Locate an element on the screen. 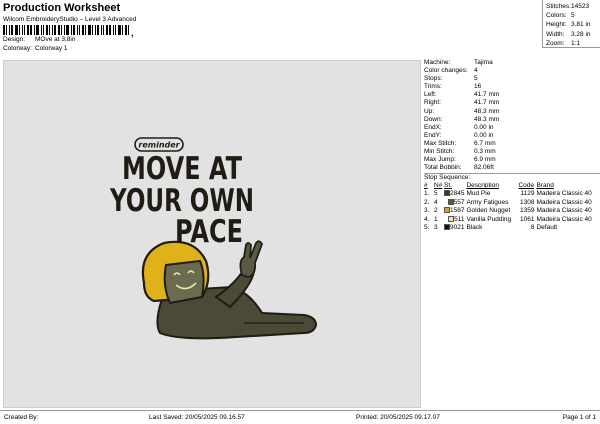  col-header-code: Code is located at coordinates (526, 186).